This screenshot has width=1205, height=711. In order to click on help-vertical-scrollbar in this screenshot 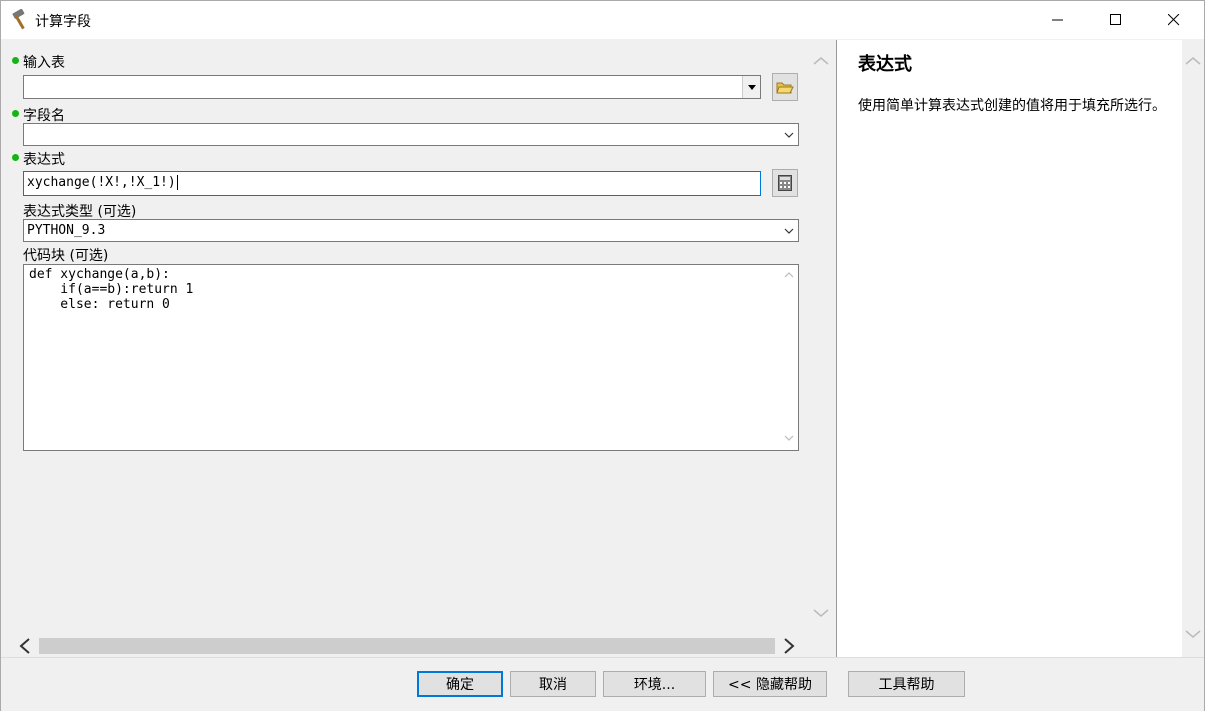, I will do `click(1193, 348)`.